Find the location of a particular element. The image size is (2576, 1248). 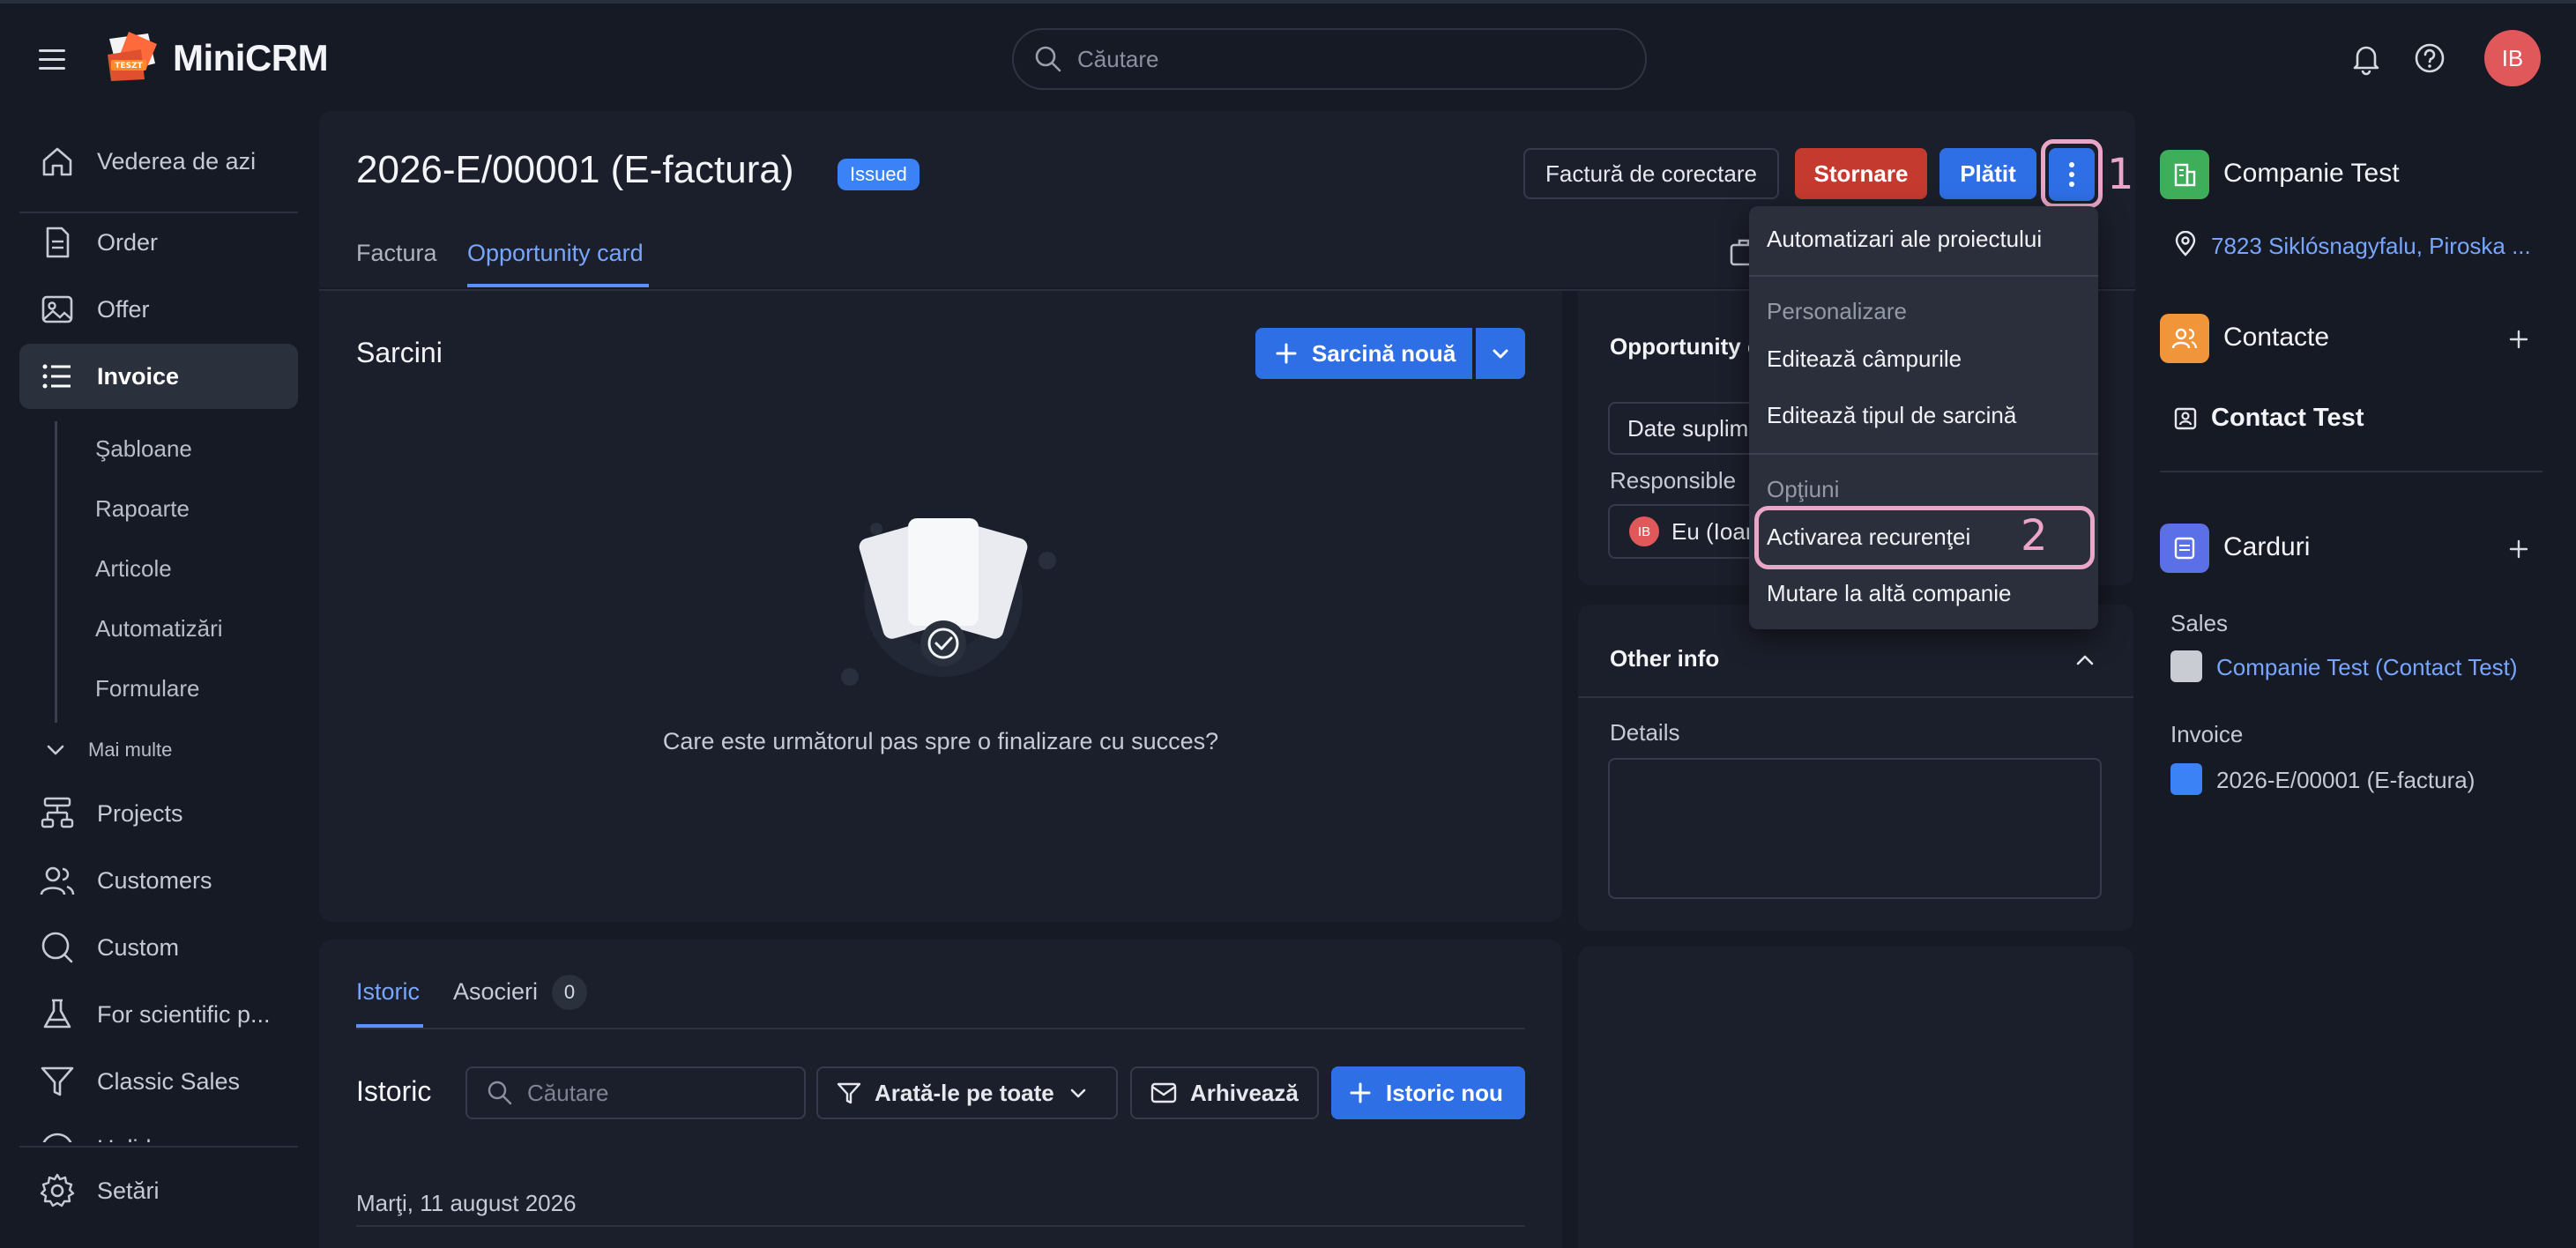

menu-item-project-automations: Automatizari ale proiectului is located at coordinates (1905, 239).